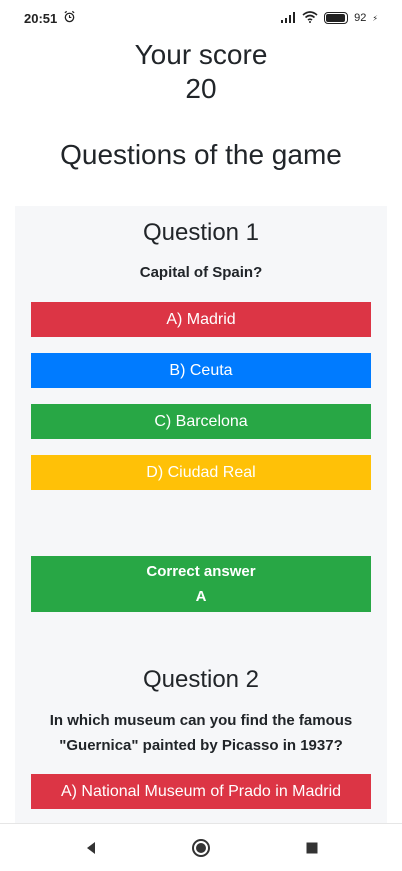 The height and width of the screenshot is (871, 402). I want to click on alarm-clock-icon, so click(69, 18).